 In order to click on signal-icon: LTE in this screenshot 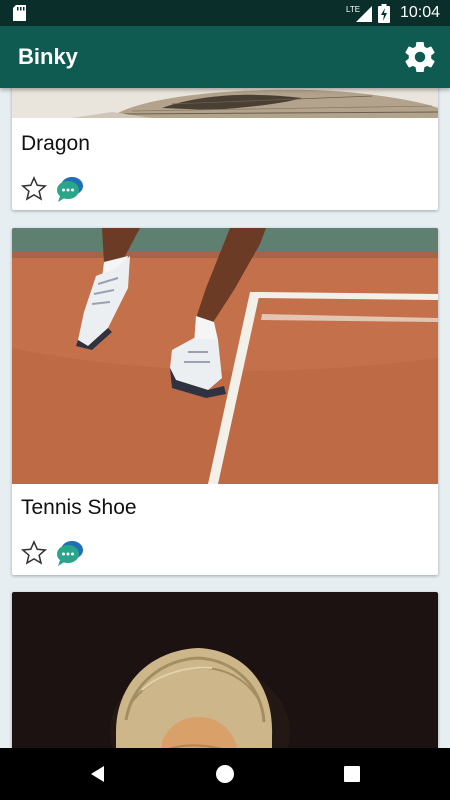, I will do `click(359, 13)`.